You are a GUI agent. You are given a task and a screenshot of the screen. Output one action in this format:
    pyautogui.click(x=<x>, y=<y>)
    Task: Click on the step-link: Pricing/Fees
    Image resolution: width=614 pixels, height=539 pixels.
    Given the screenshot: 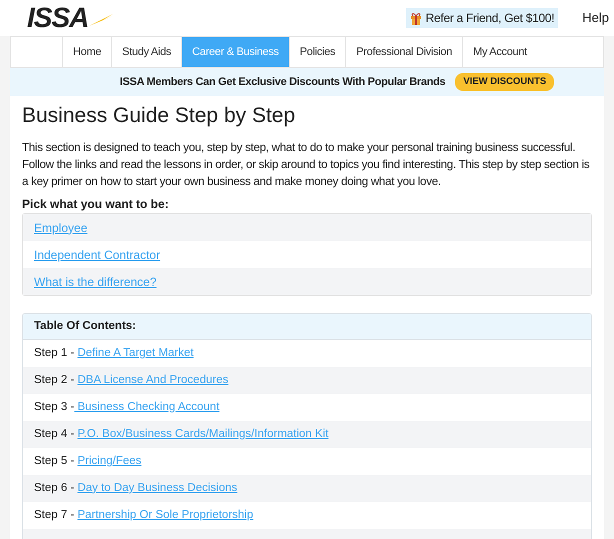 What is the action you would take?
    pyautogui.click(x=109, y=461)
    